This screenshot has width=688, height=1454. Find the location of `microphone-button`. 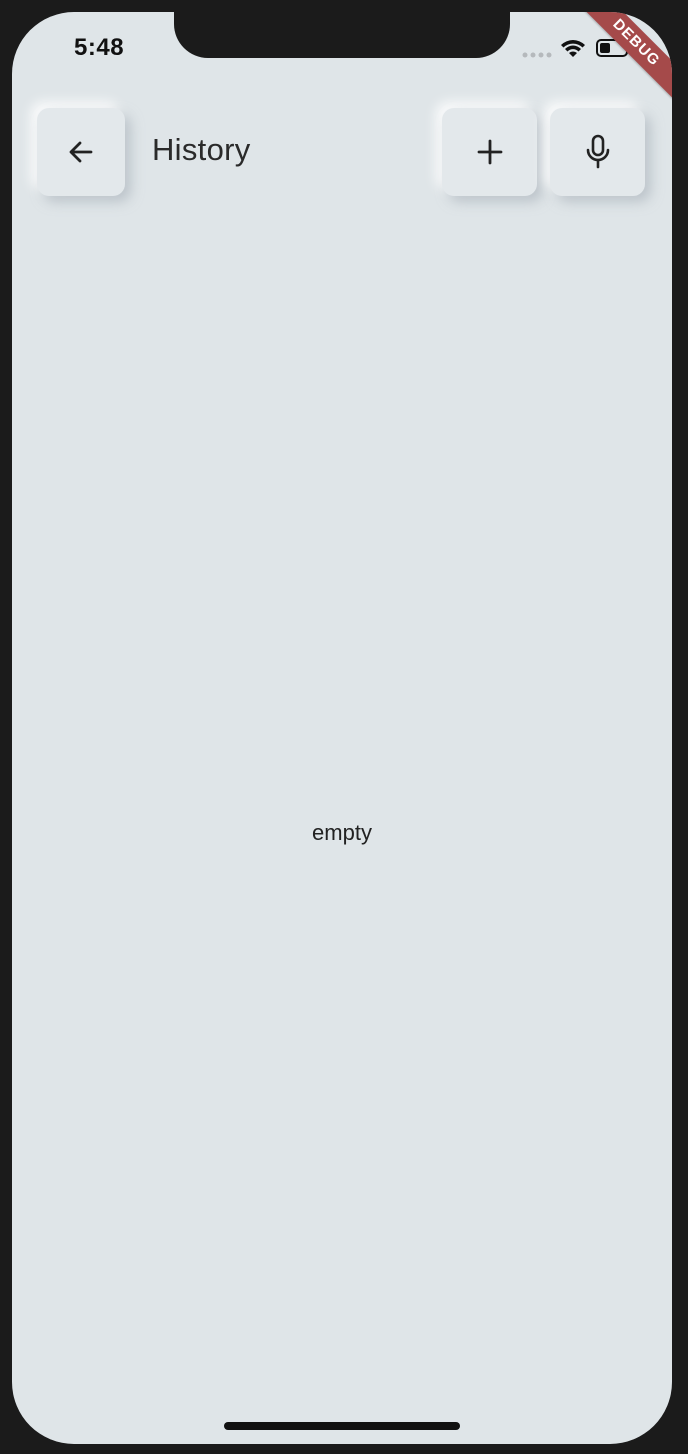

microphone-button is located at coordinates (597, 152).